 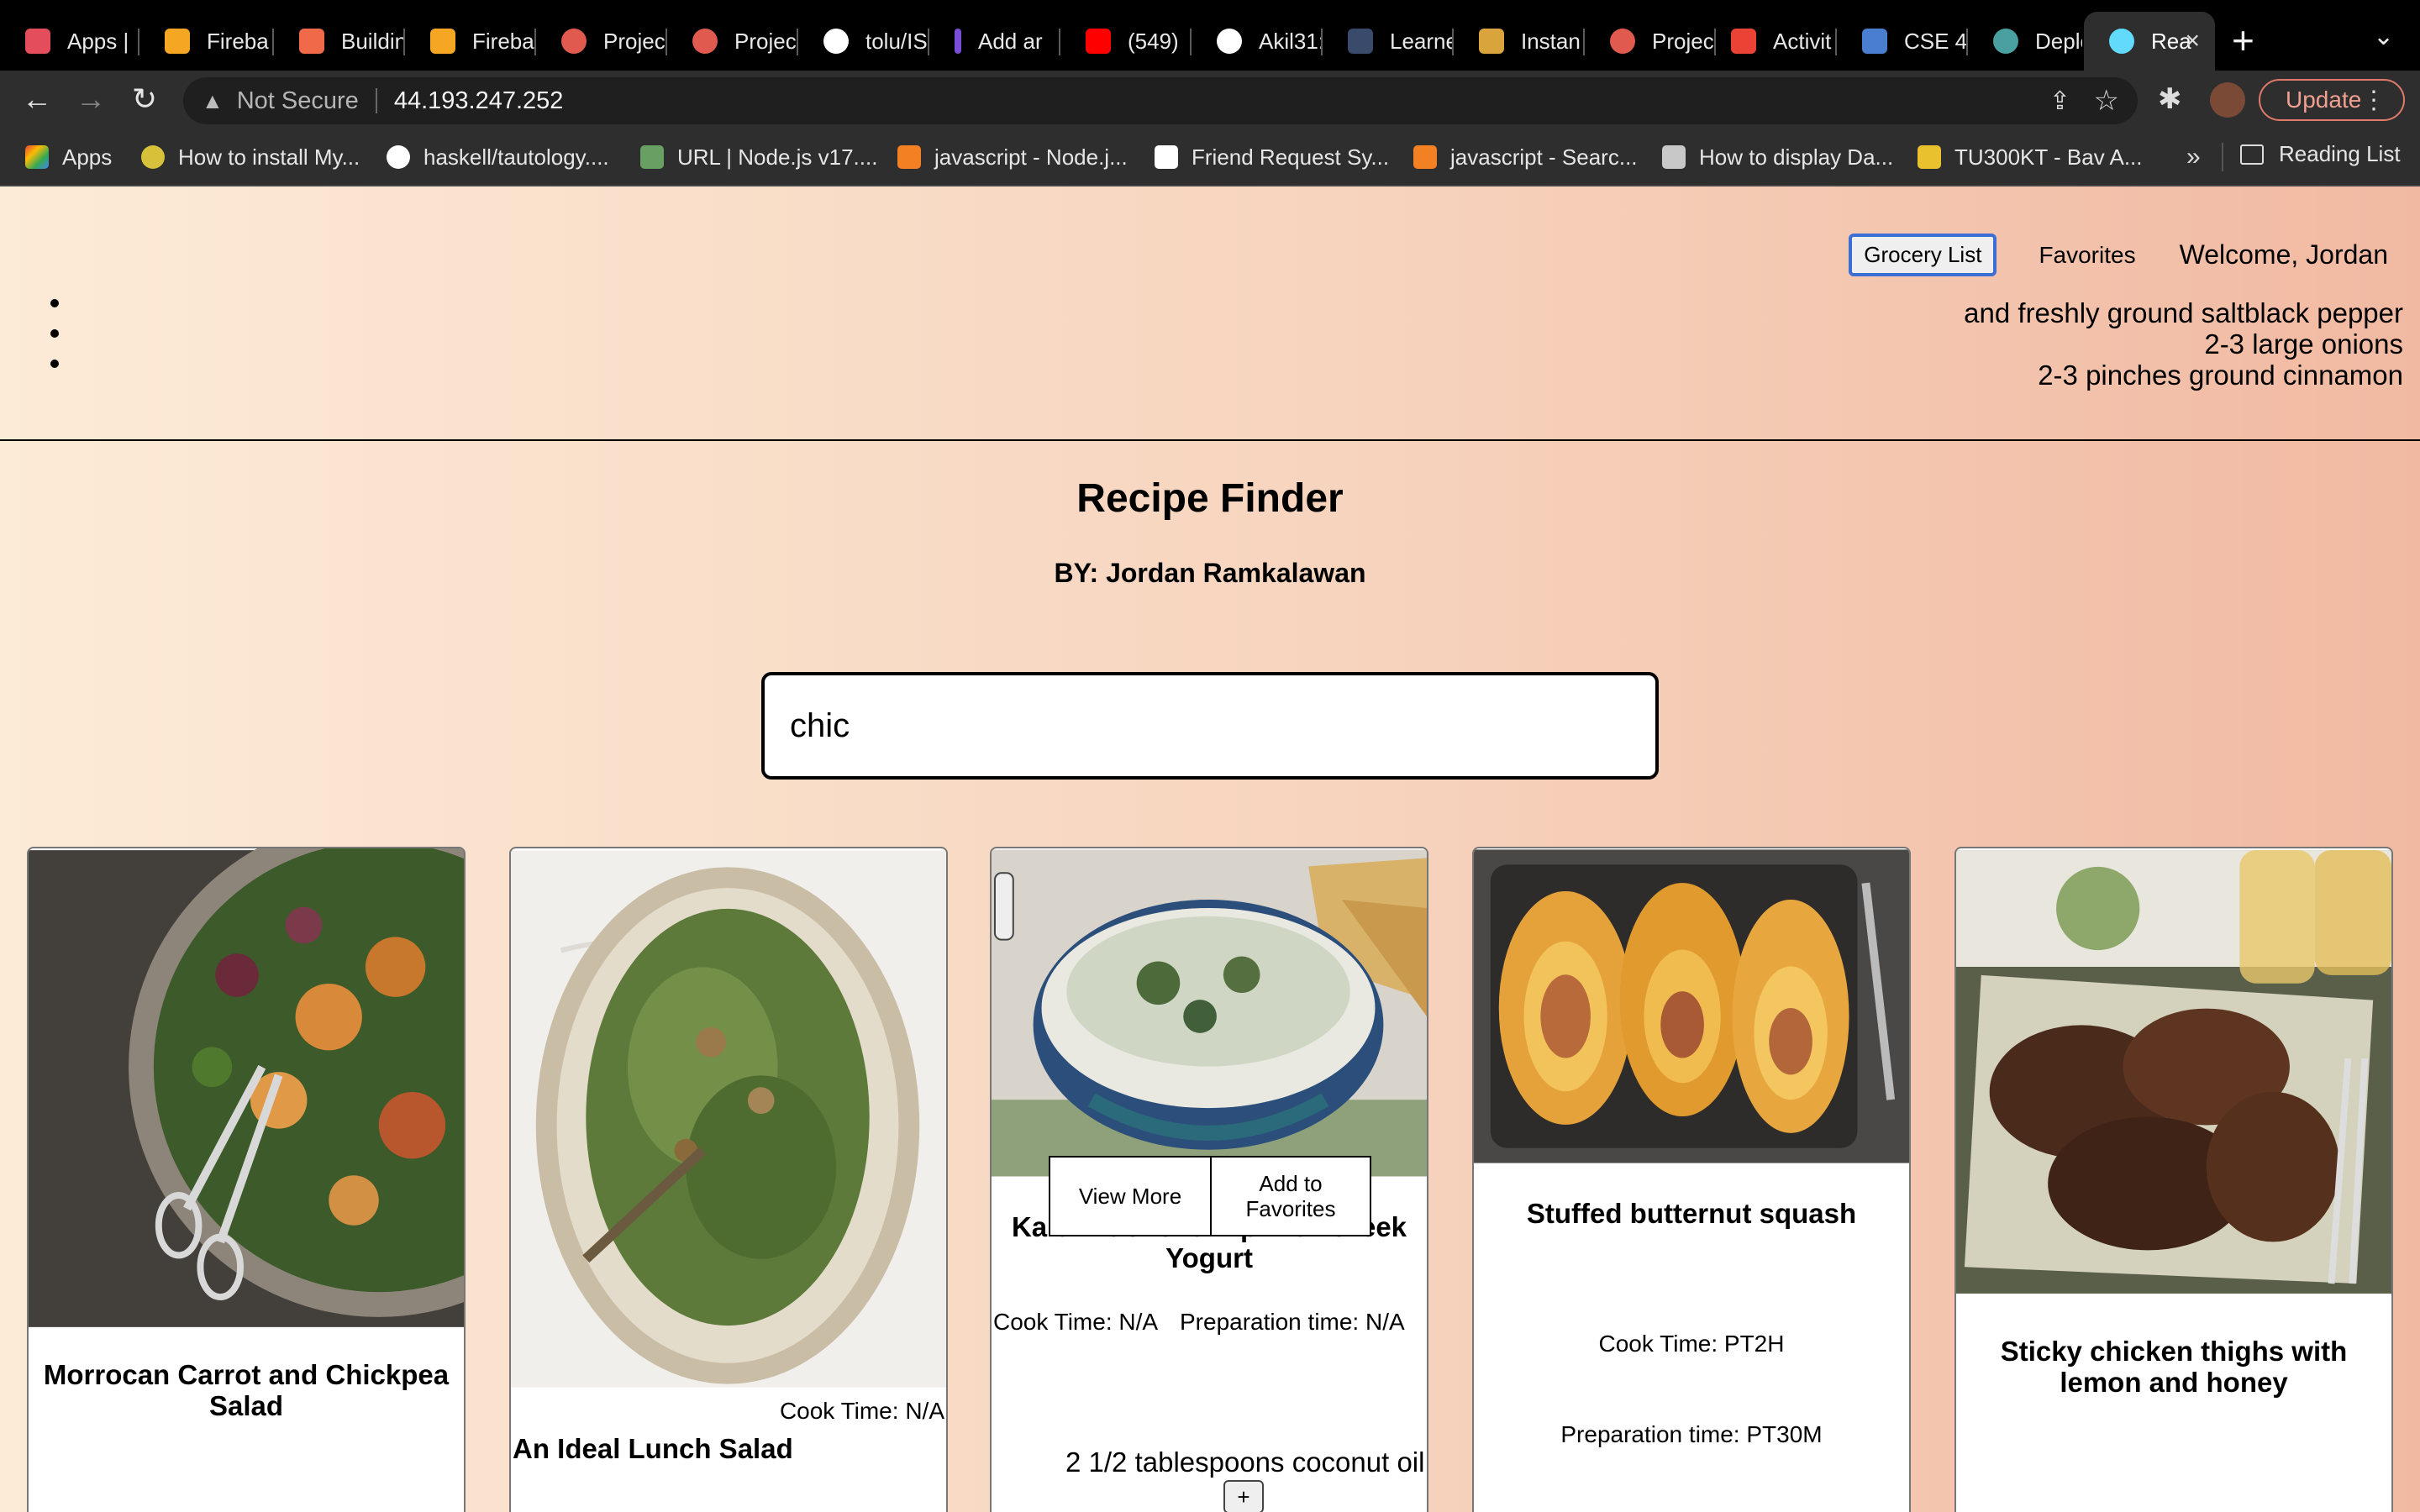 What do you see at coordinates (1243, 1496) in the screenshot?
I see `add-ingredient-plus-icon: +` at bounding box center [1243, 1496].